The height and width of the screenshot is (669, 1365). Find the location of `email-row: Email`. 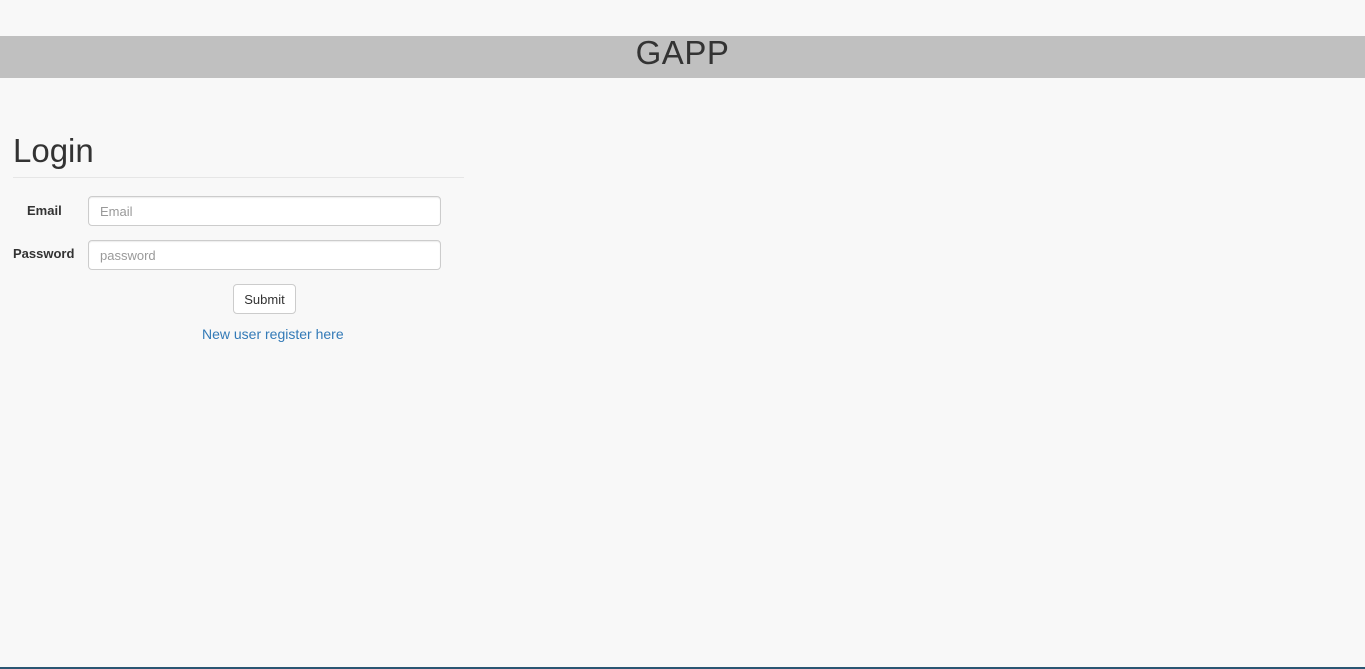

email-row: Email is located at coordinates (238, 218).